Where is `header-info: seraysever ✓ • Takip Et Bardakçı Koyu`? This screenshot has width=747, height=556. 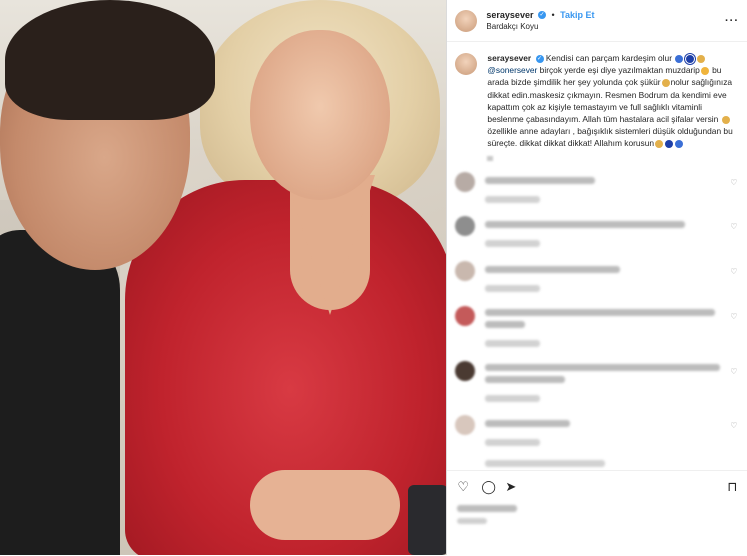 header-info: seraysever ✓ • Takip Et Bardakçı Koyu is located at coordinates (540, 21).